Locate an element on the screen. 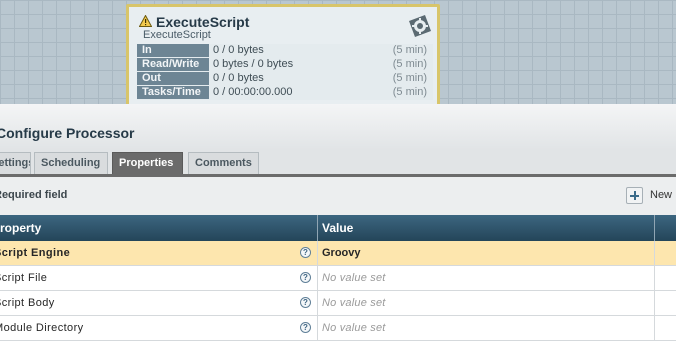 Image resolution: width=676 pixels, height=355 pixels. tab-bar: Settings Scheduling Properties Comments is located at coordinates (338, 162).